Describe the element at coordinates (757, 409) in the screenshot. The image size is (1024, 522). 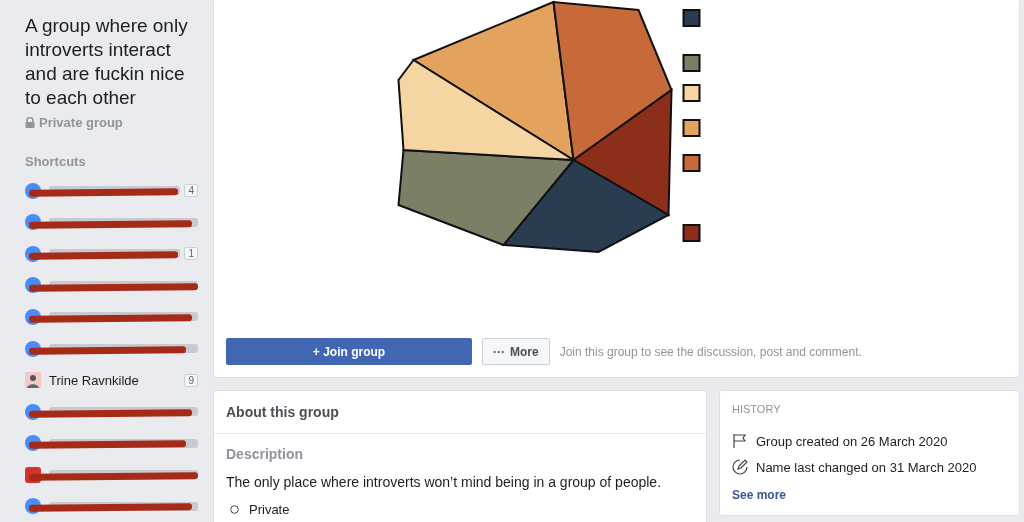
I see `card-title: HISTORY` at that location.